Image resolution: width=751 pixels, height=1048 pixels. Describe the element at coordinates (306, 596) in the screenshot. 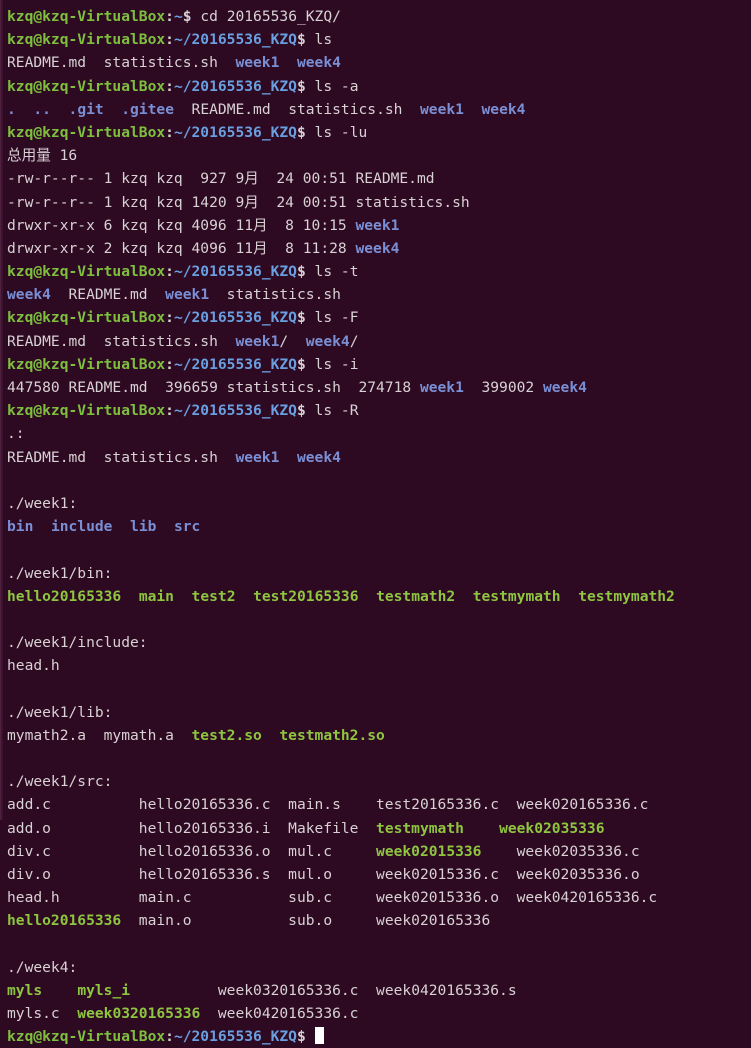

I see `executable-name: test20165336` at that location.